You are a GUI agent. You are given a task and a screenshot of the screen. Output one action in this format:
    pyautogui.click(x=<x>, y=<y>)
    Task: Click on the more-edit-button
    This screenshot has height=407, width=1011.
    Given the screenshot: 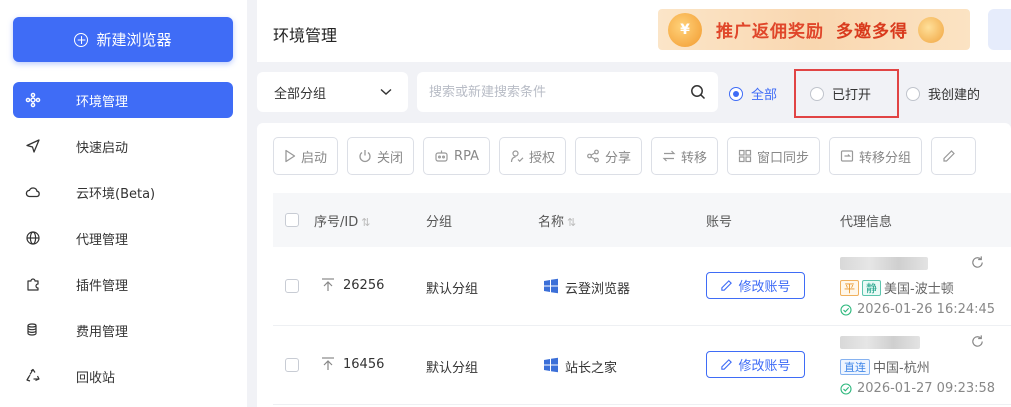 What is the action you would take?
    pyautogui.click(x=954, y=156)
    